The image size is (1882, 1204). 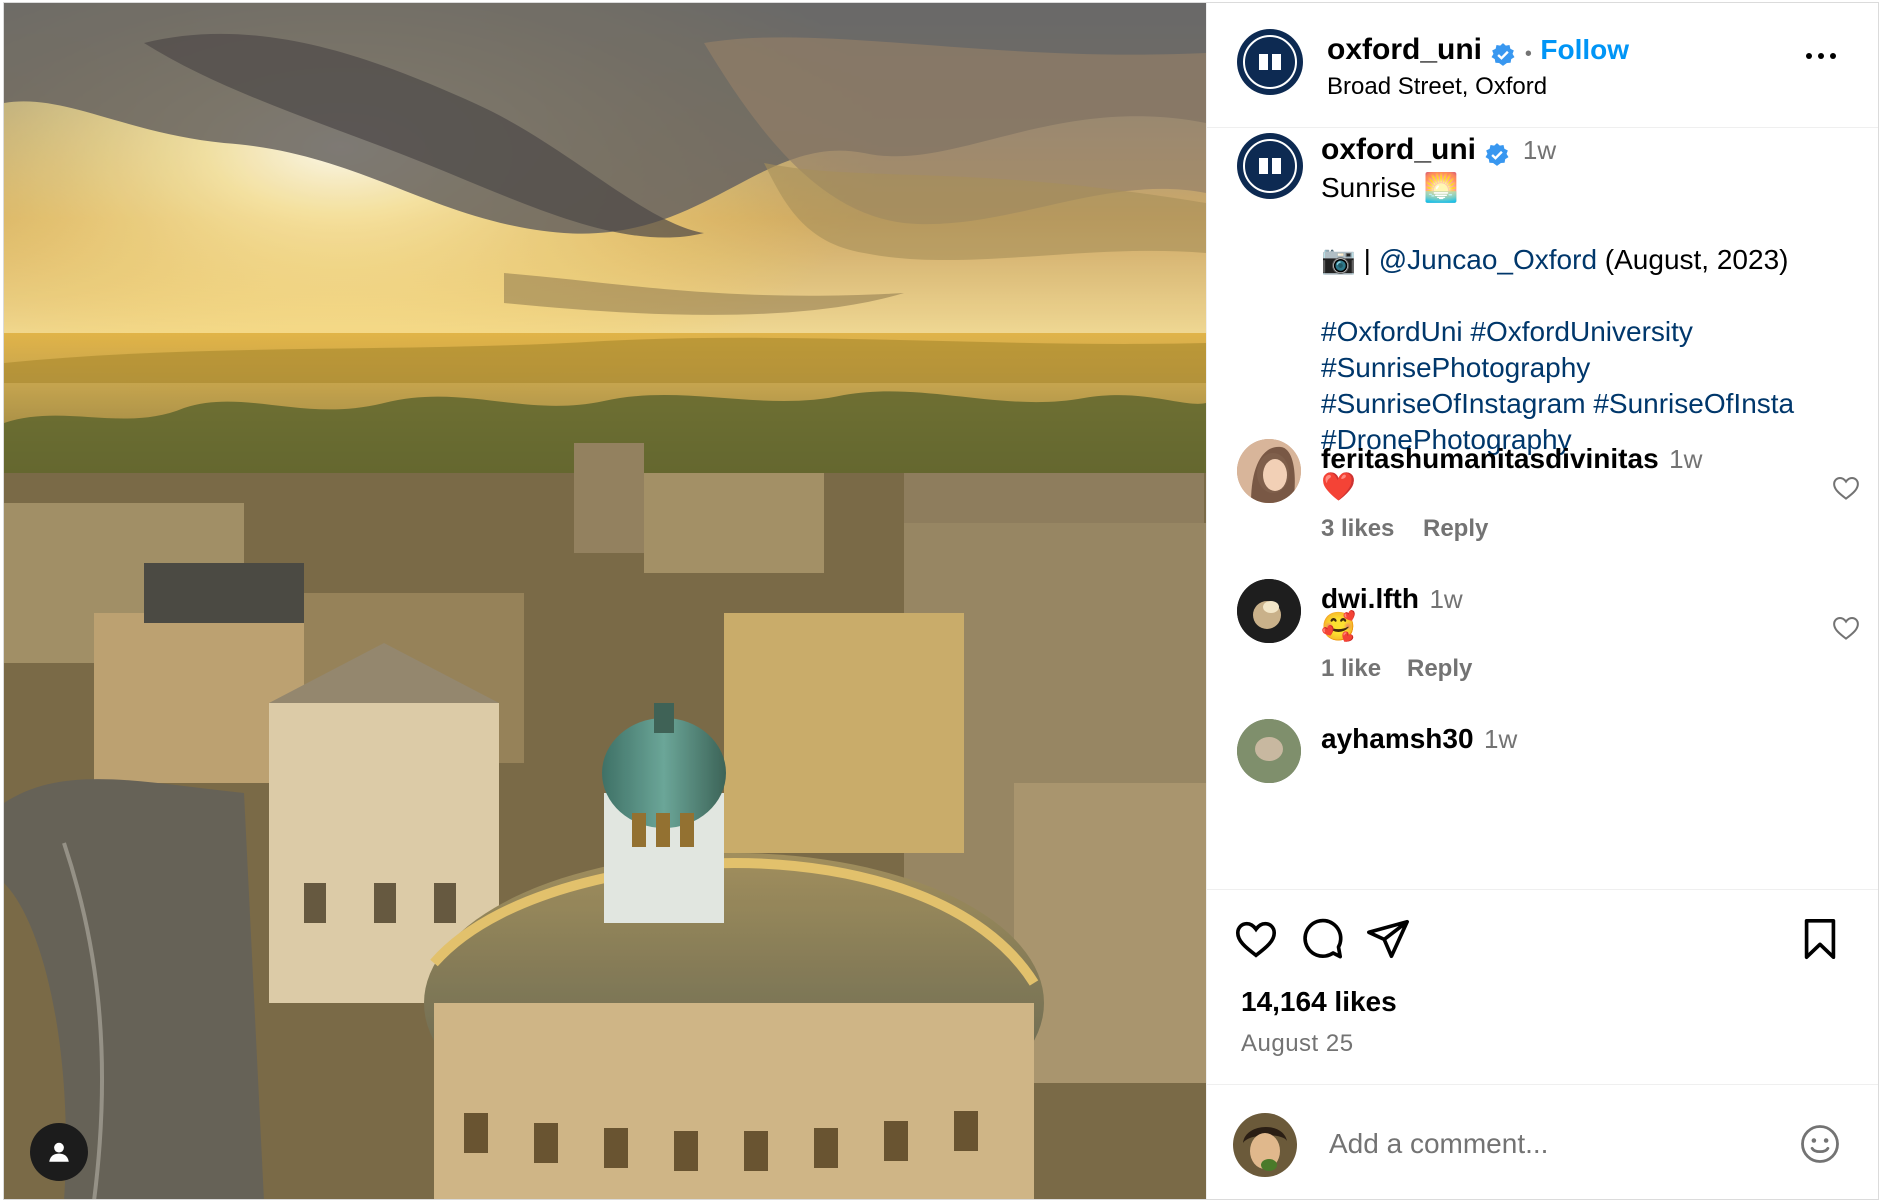 What do you see at coordinates (1397, 738) in the screenshot?
I see `comment-username: ayhamsh30` at bounding box center [1397, 738].